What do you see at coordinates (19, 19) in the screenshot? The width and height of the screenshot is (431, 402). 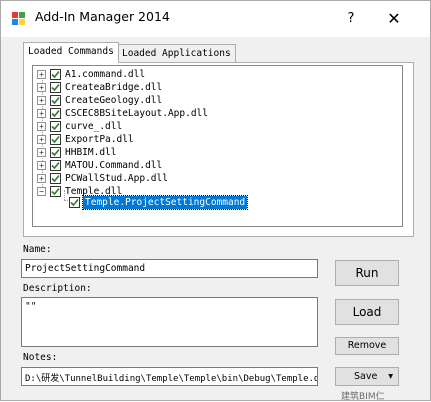 I see `app-icon` at bounding box center [19, 19].